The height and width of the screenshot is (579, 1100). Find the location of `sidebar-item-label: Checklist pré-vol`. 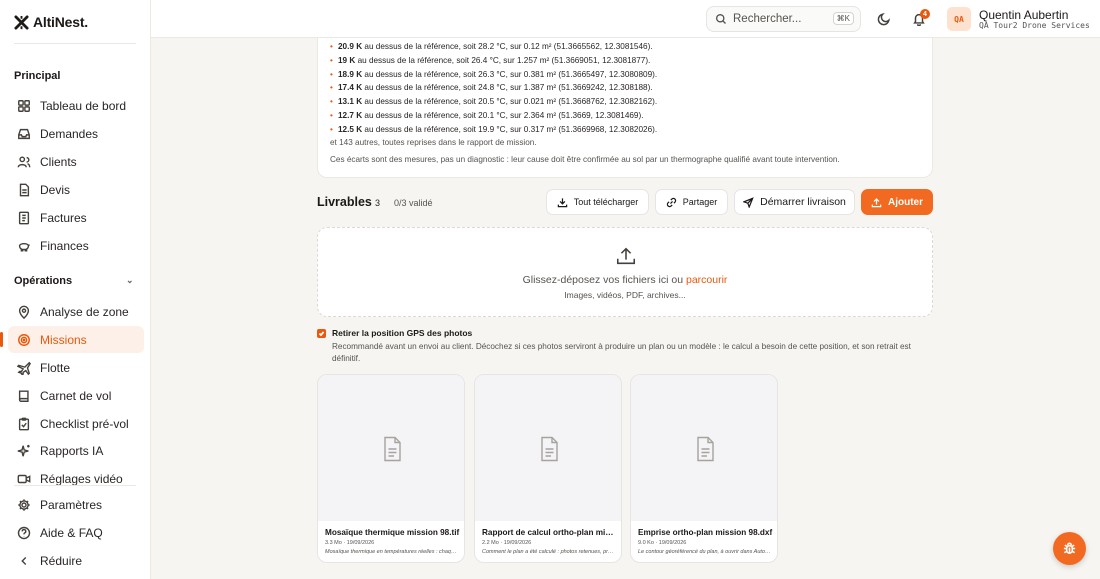

sidebar-item-label: Checklist pré-vol is located at coordinates (84, 423).